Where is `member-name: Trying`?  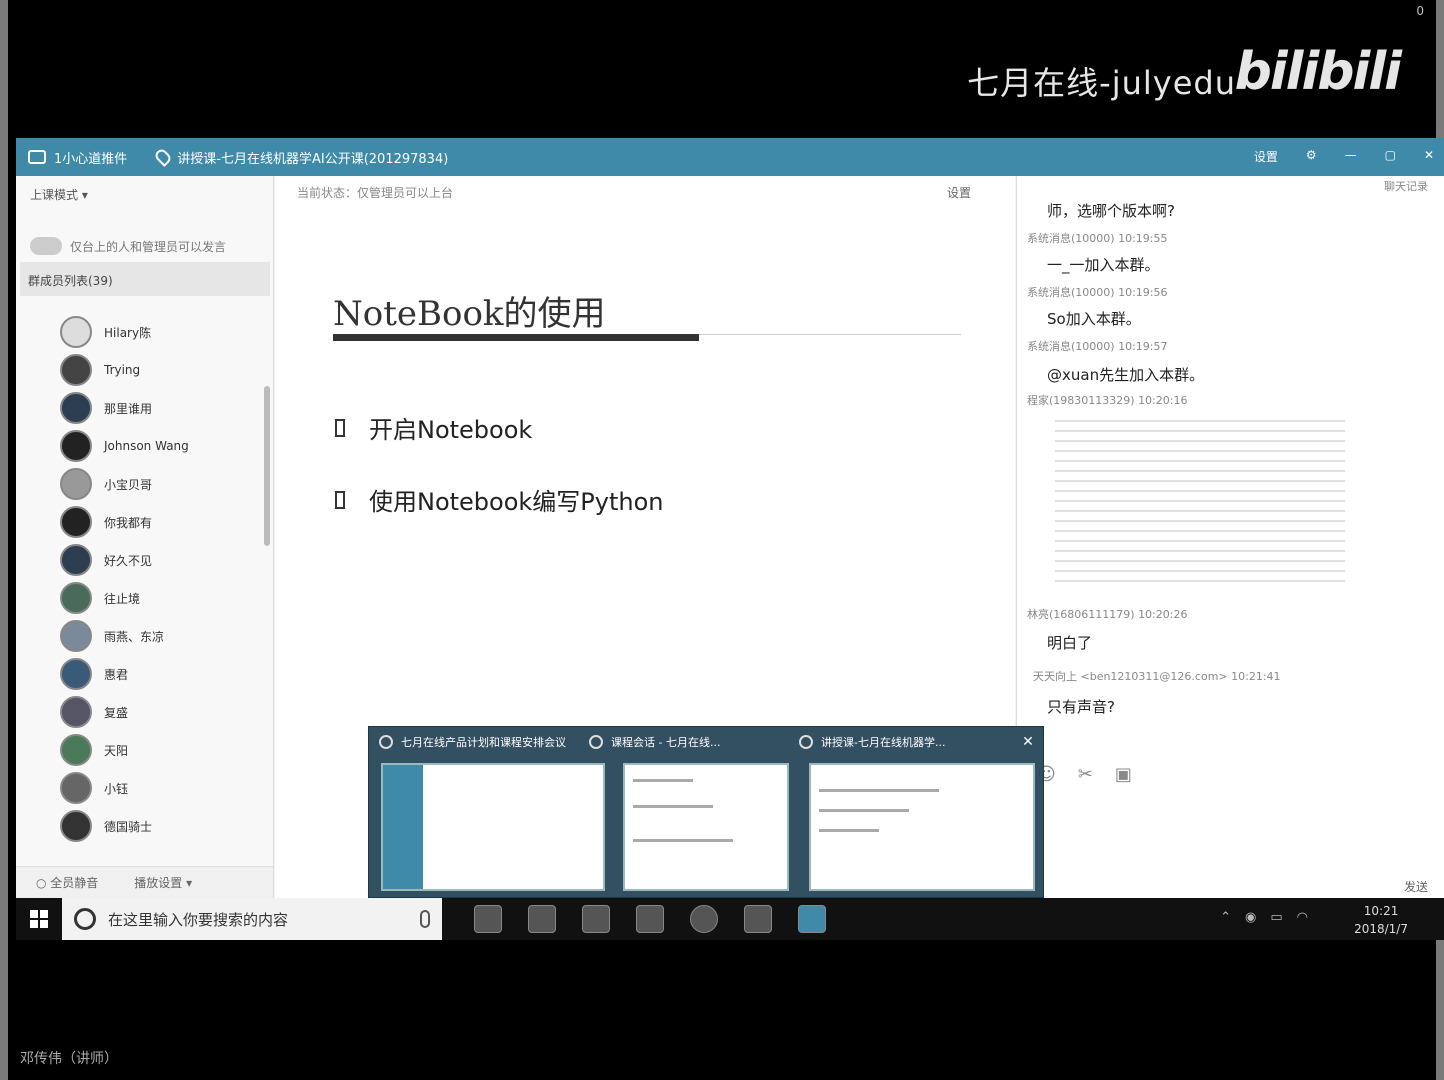 member-name: Trying is located at coordinates (122, 370).